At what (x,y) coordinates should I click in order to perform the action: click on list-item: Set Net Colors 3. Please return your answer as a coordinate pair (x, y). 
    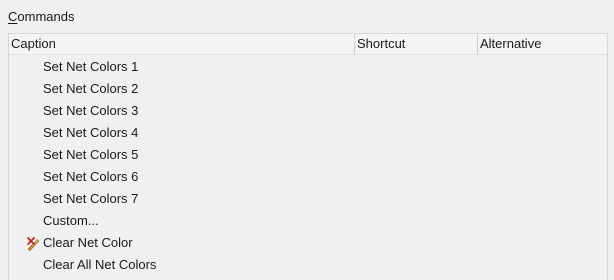
    Looking at the image, I should click on (308, 111).